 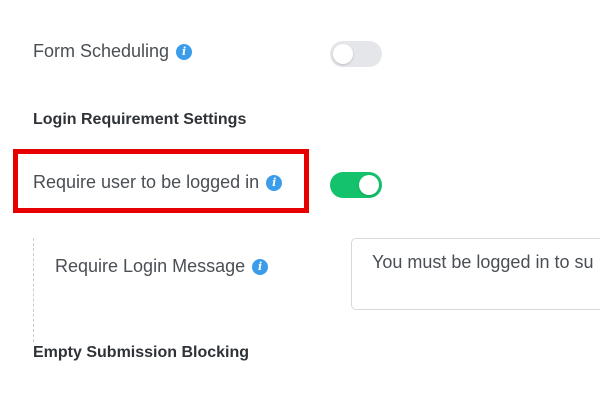 I want to click on require-login-row: Require user to be logged in i, so click(x=158, y=182).